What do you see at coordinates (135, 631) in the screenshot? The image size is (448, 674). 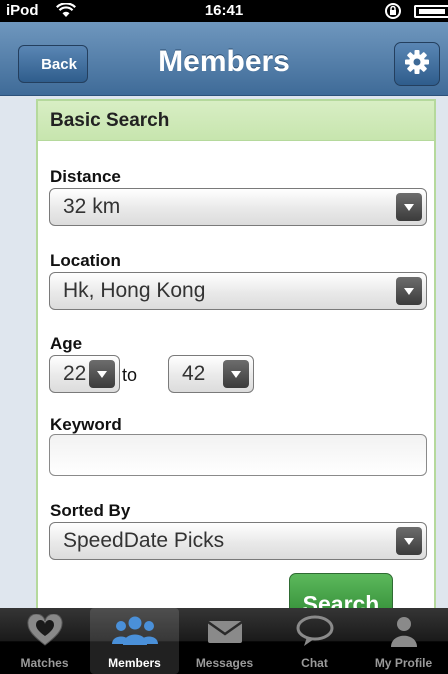 I see `people-icon` at bounding box center [135, 631].